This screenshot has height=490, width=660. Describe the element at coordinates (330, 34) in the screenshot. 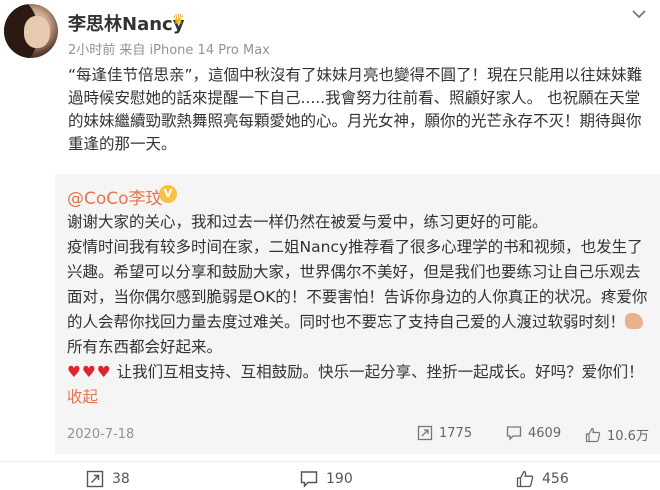

I see `post-header: 李思林Nancy ♛ 2小时前 来自 iPhone 14 Pro Max` at that location.